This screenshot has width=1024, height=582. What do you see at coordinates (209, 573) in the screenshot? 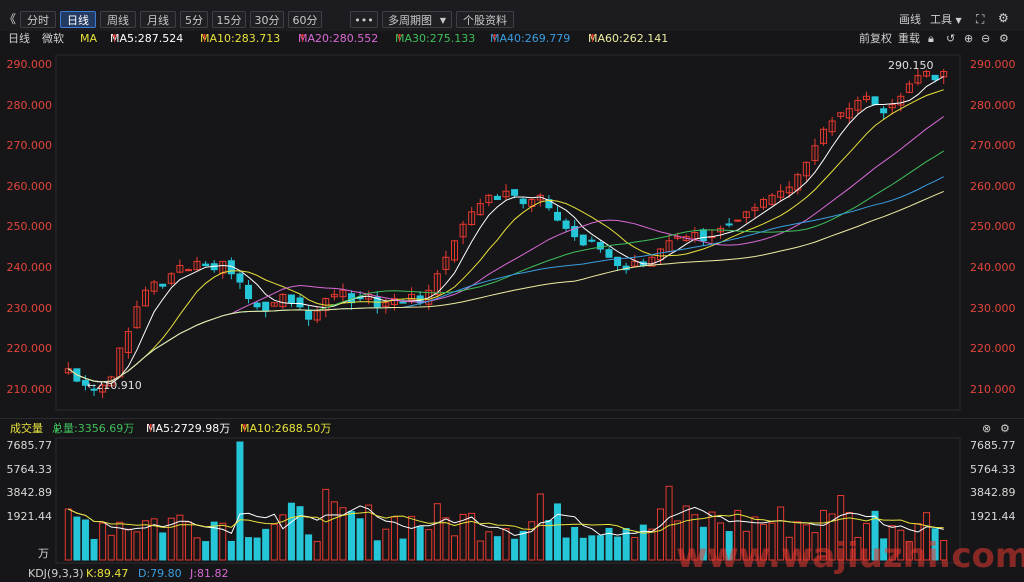
I see `kdj-j: J:81.82` at bounding box center [209, 573].